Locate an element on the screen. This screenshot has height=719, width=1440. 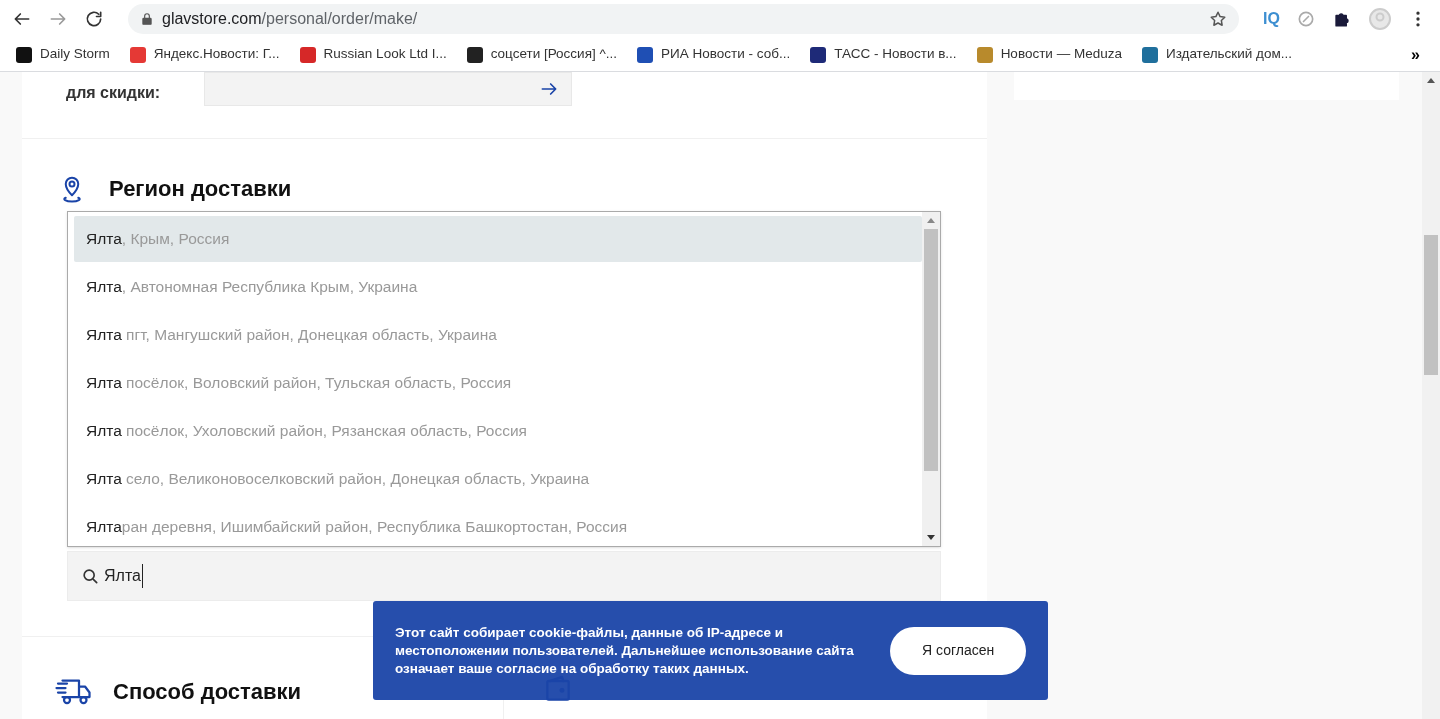
more-bookmarks: » is located at coordinates (1415, 54).